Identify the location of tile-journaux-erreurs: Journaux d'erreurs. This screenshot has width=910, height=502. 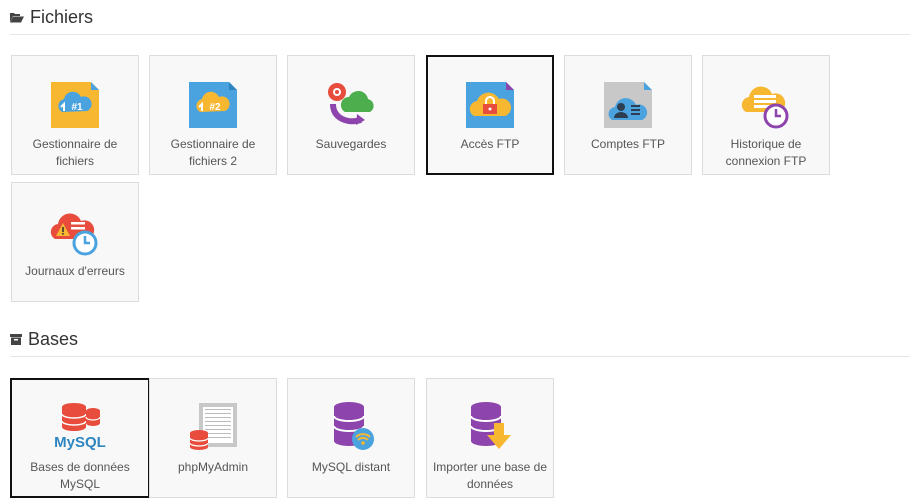
(75, 242).